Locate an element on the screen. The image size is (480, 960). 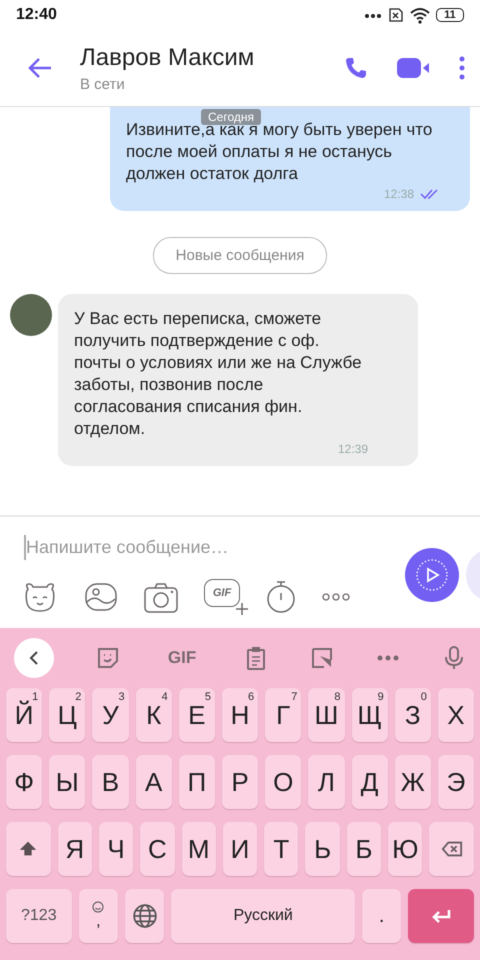
key-number-hint: 9 is located at coordinates (381, 697).